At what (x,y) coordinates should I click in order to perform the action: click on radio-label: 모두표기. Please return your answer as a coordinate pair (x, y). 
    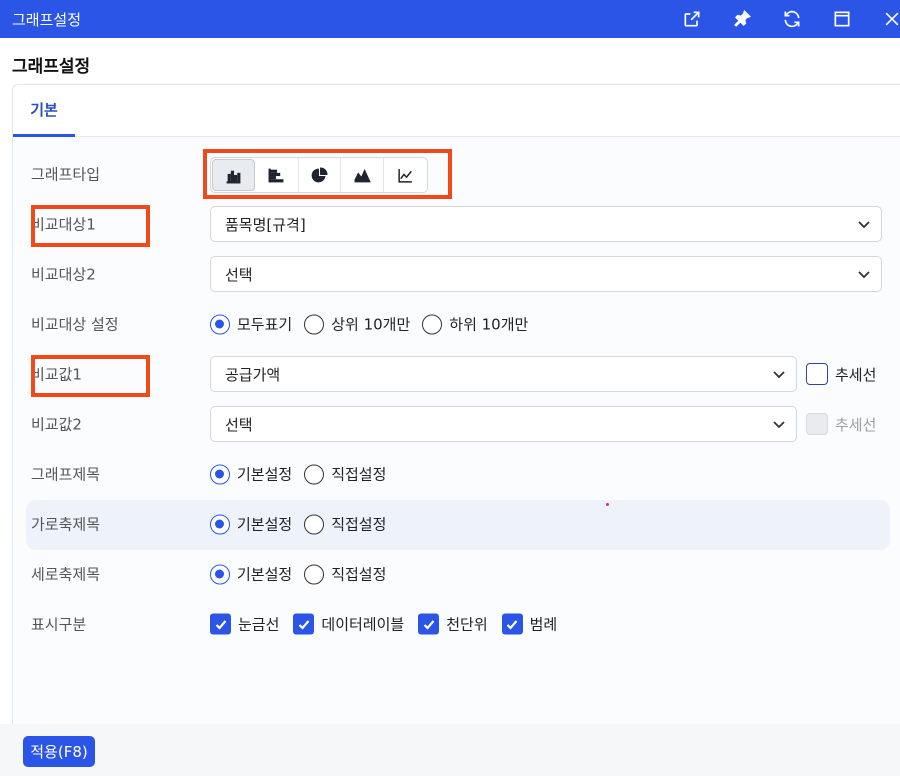
    Looking at the image, I should click on (265, 324).